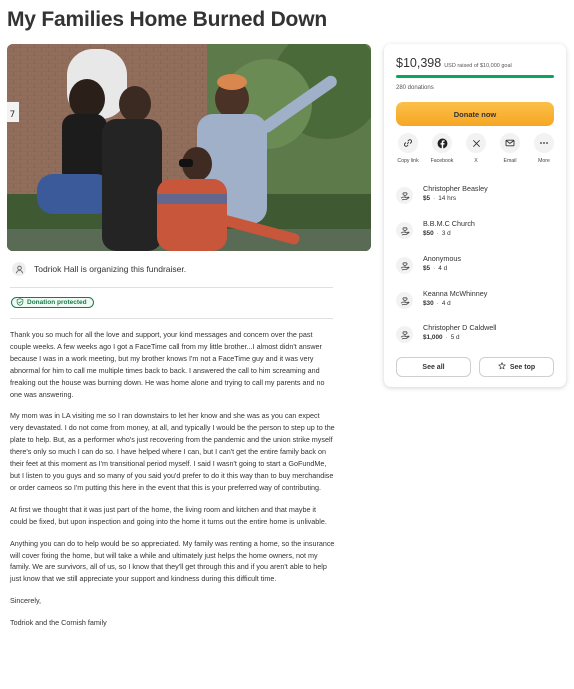  What do you see at coordinates (455, 188) in the screenshot?
I see `donor-name: Christopher Beasley` at bounding box center [455, 188].